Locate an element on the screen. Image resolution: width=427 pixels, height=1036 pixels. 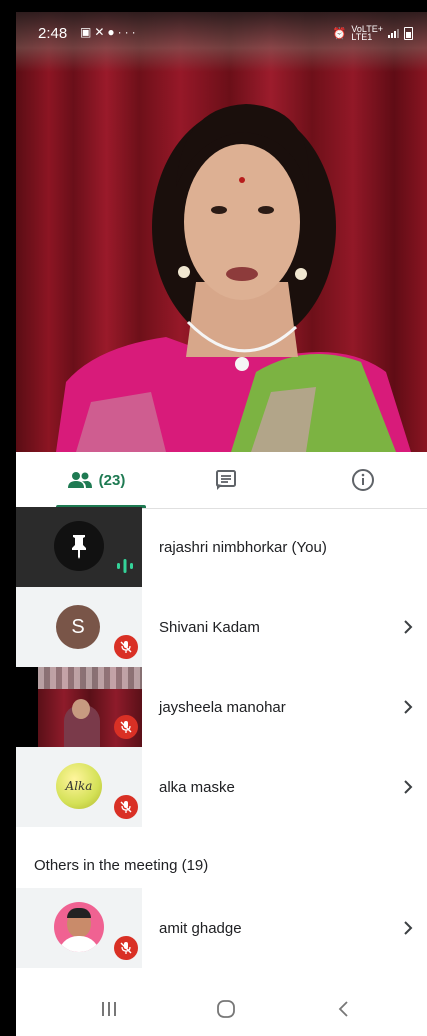
avatar: Alka is located at coordinates (79, 786).